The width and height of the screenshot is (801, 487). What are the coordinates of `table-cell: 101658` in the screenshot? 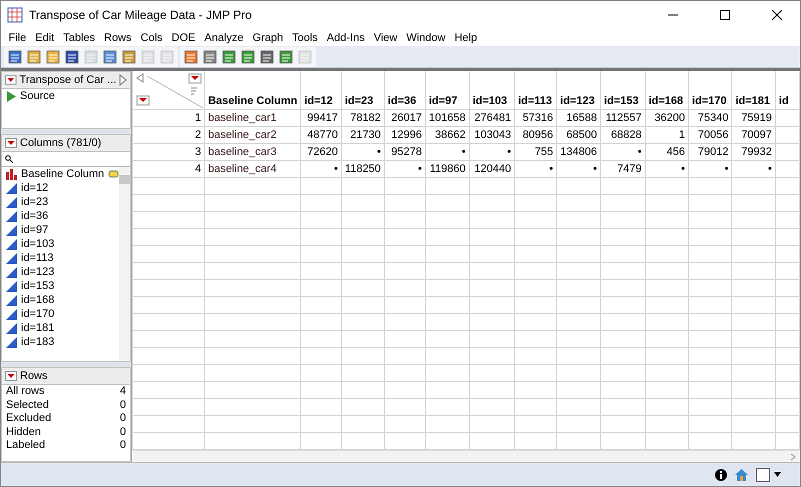 It's located at (447, 117).